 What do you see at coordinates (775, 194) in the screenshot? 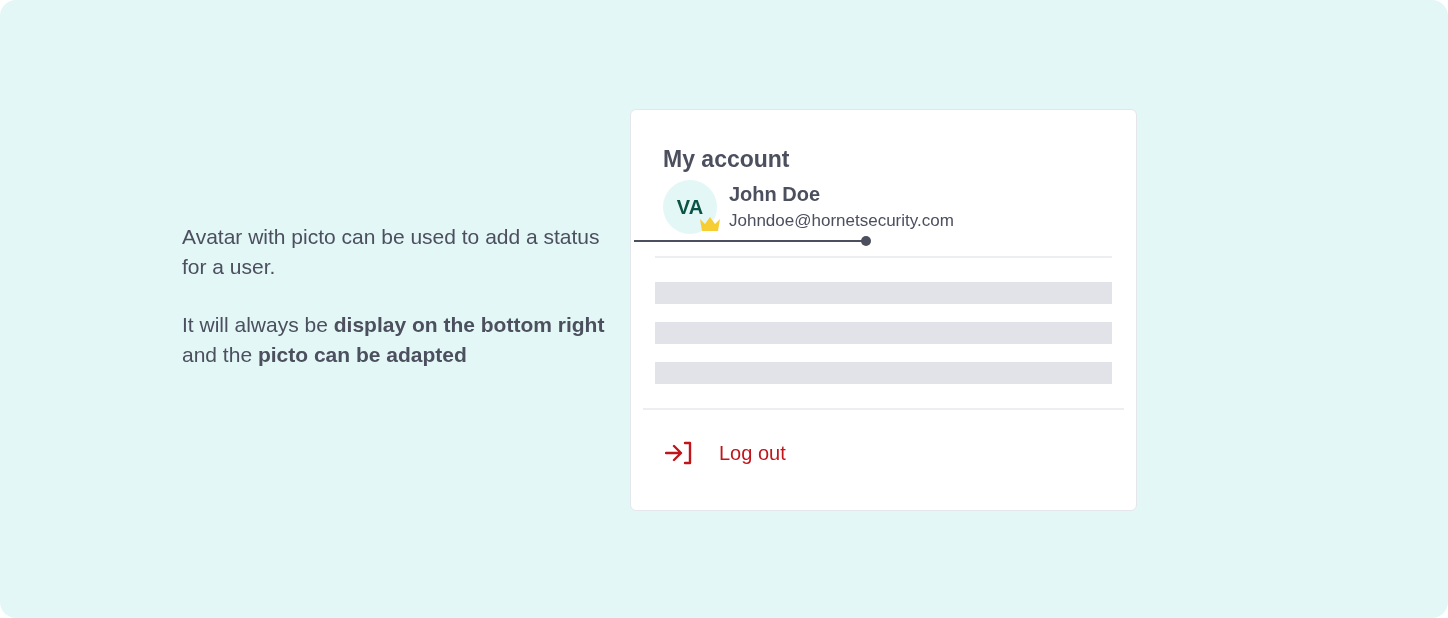
I see `user-name: John Doe` at bounding box center [775, 194].